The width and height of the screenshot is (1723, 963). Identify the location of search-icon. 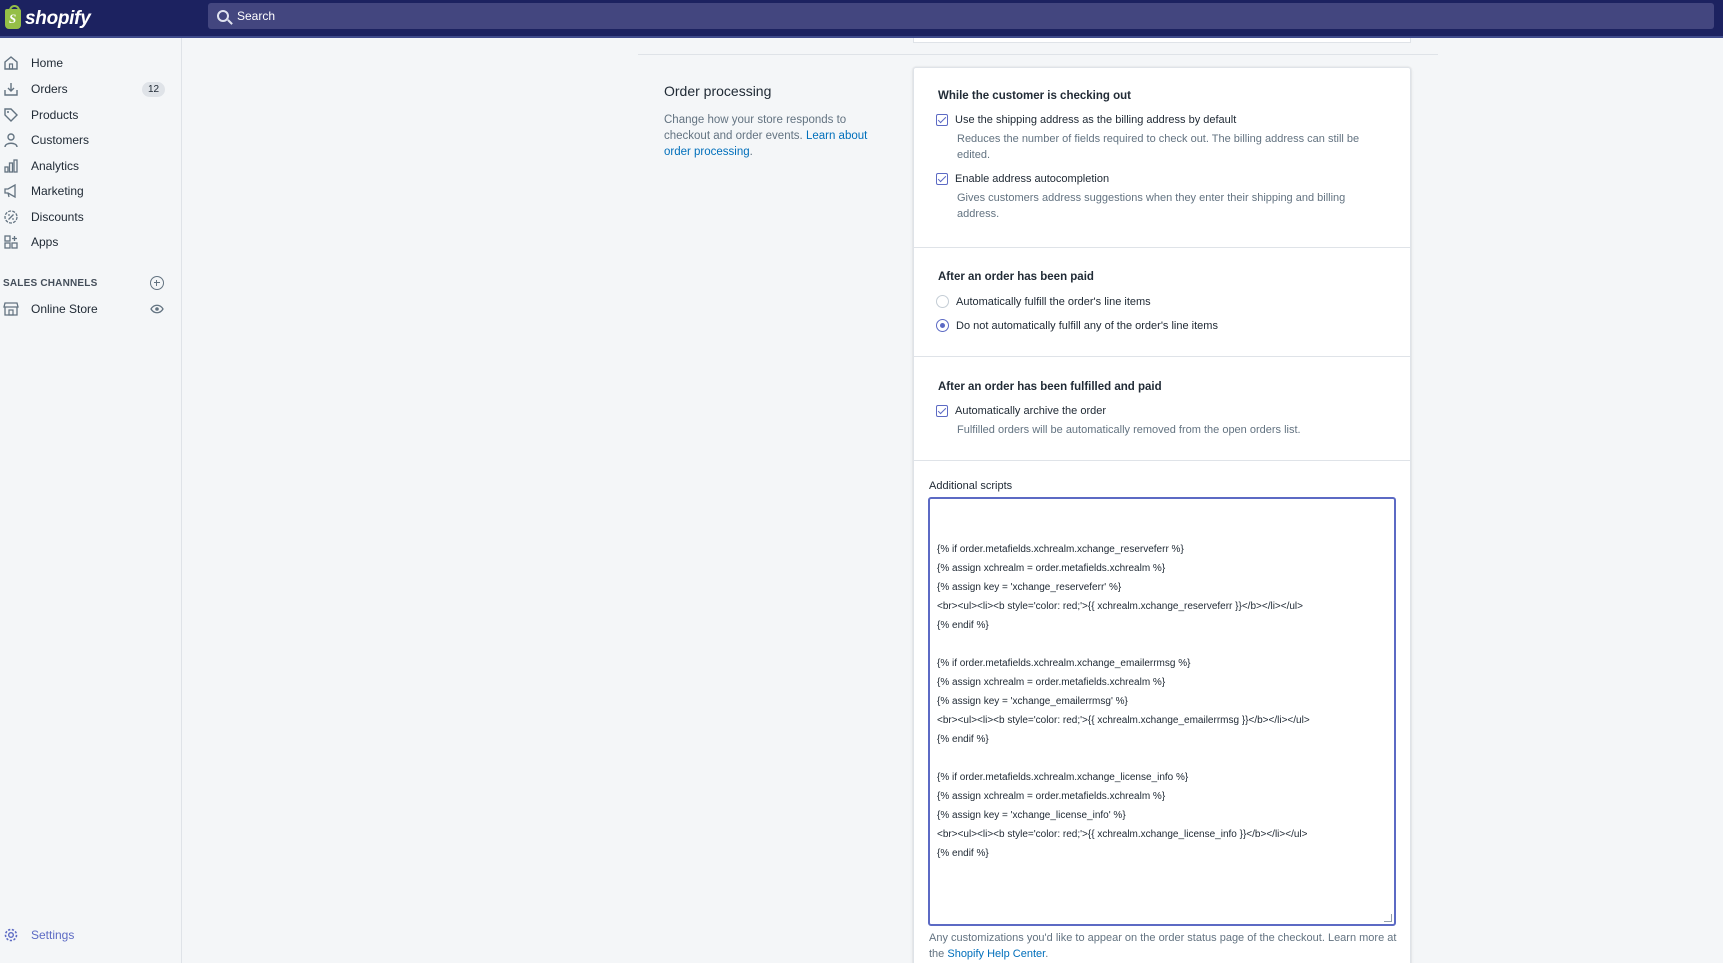
(223, 16).